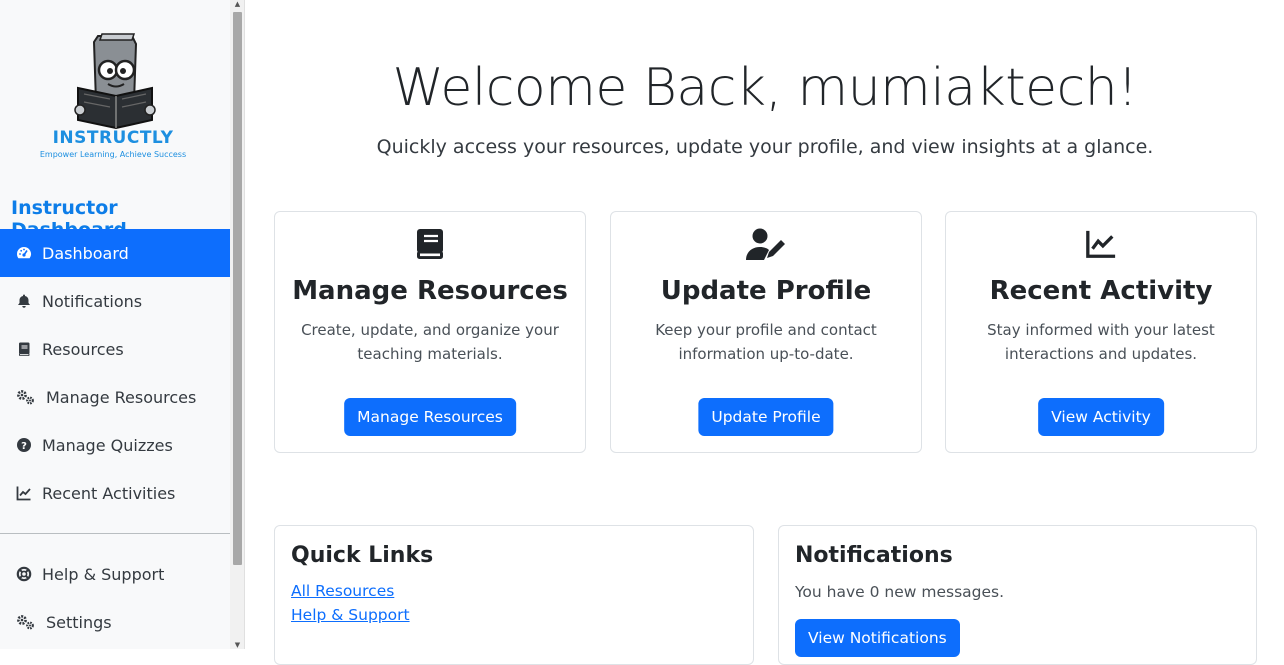 Image resolution: width=1284 pixels, height=665 pixels. I want to click on sidebar-item-resources: Resources, so click(115, 349).